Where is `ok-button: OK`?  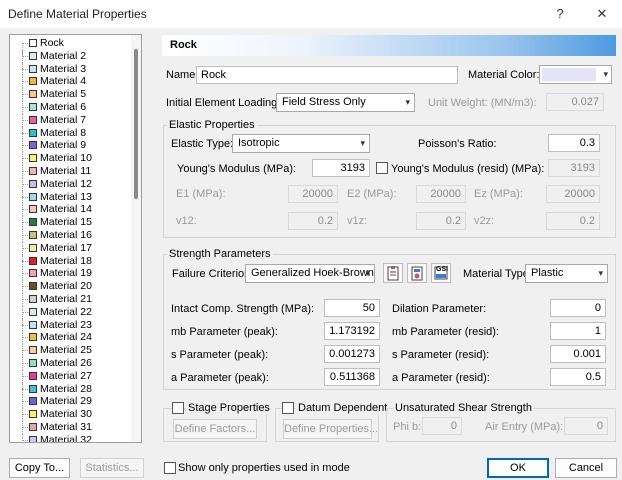 ok-button: OK is located at coordinates (518, 468).